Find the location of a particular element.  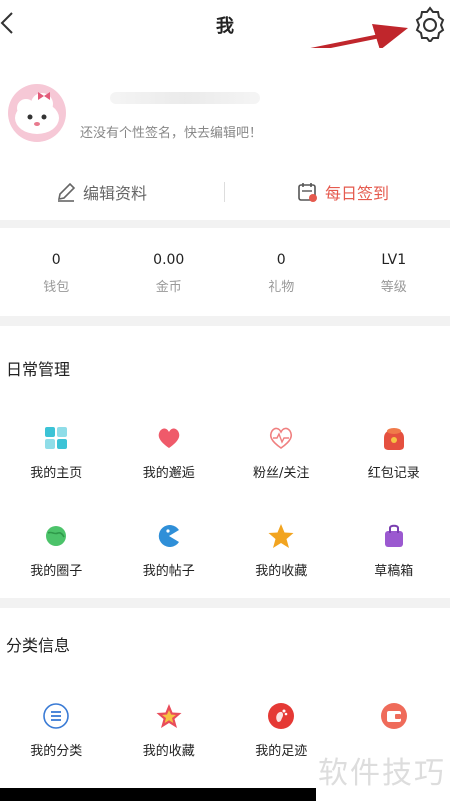

edit-profile-button: 编辑资料 is located at coordinates (101, 192).